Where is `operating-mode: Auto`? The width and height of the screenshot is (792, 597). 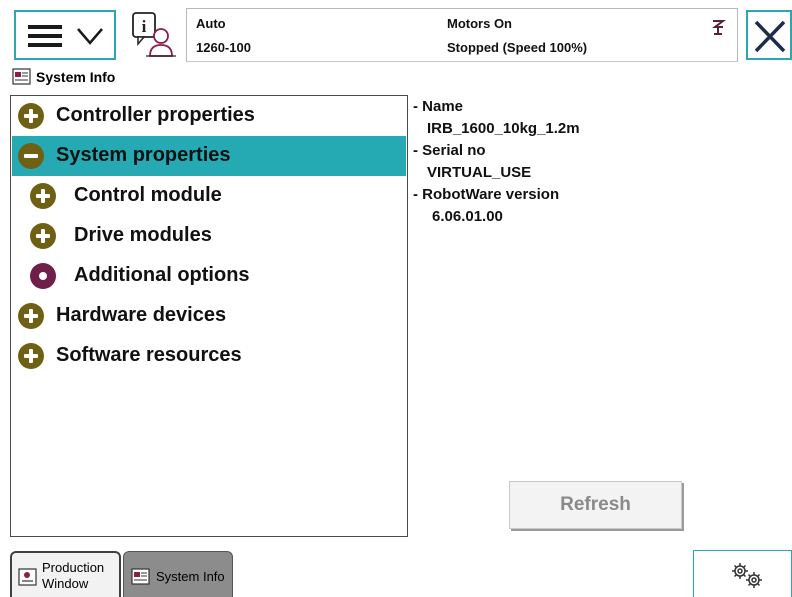
operating-mode: Auto is located at coordinates (211, 23).